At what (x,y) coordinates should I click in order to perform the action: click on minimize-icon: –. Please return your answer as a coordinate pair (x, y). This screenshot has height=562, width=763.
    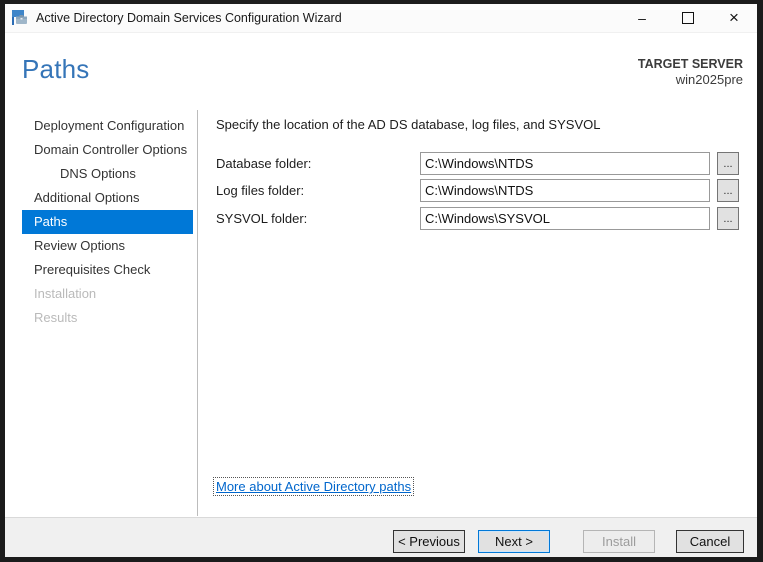
    Looking at the image, I should click on (642, 18).